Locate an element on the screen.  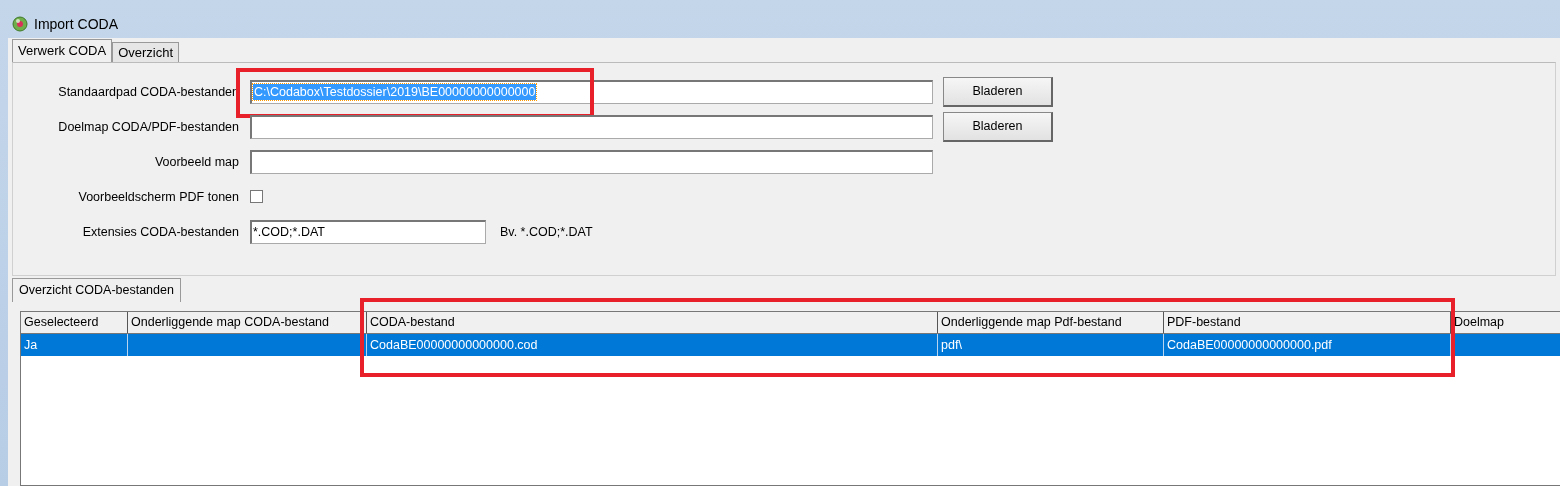
folder-field is located at coordinates (591, 161).